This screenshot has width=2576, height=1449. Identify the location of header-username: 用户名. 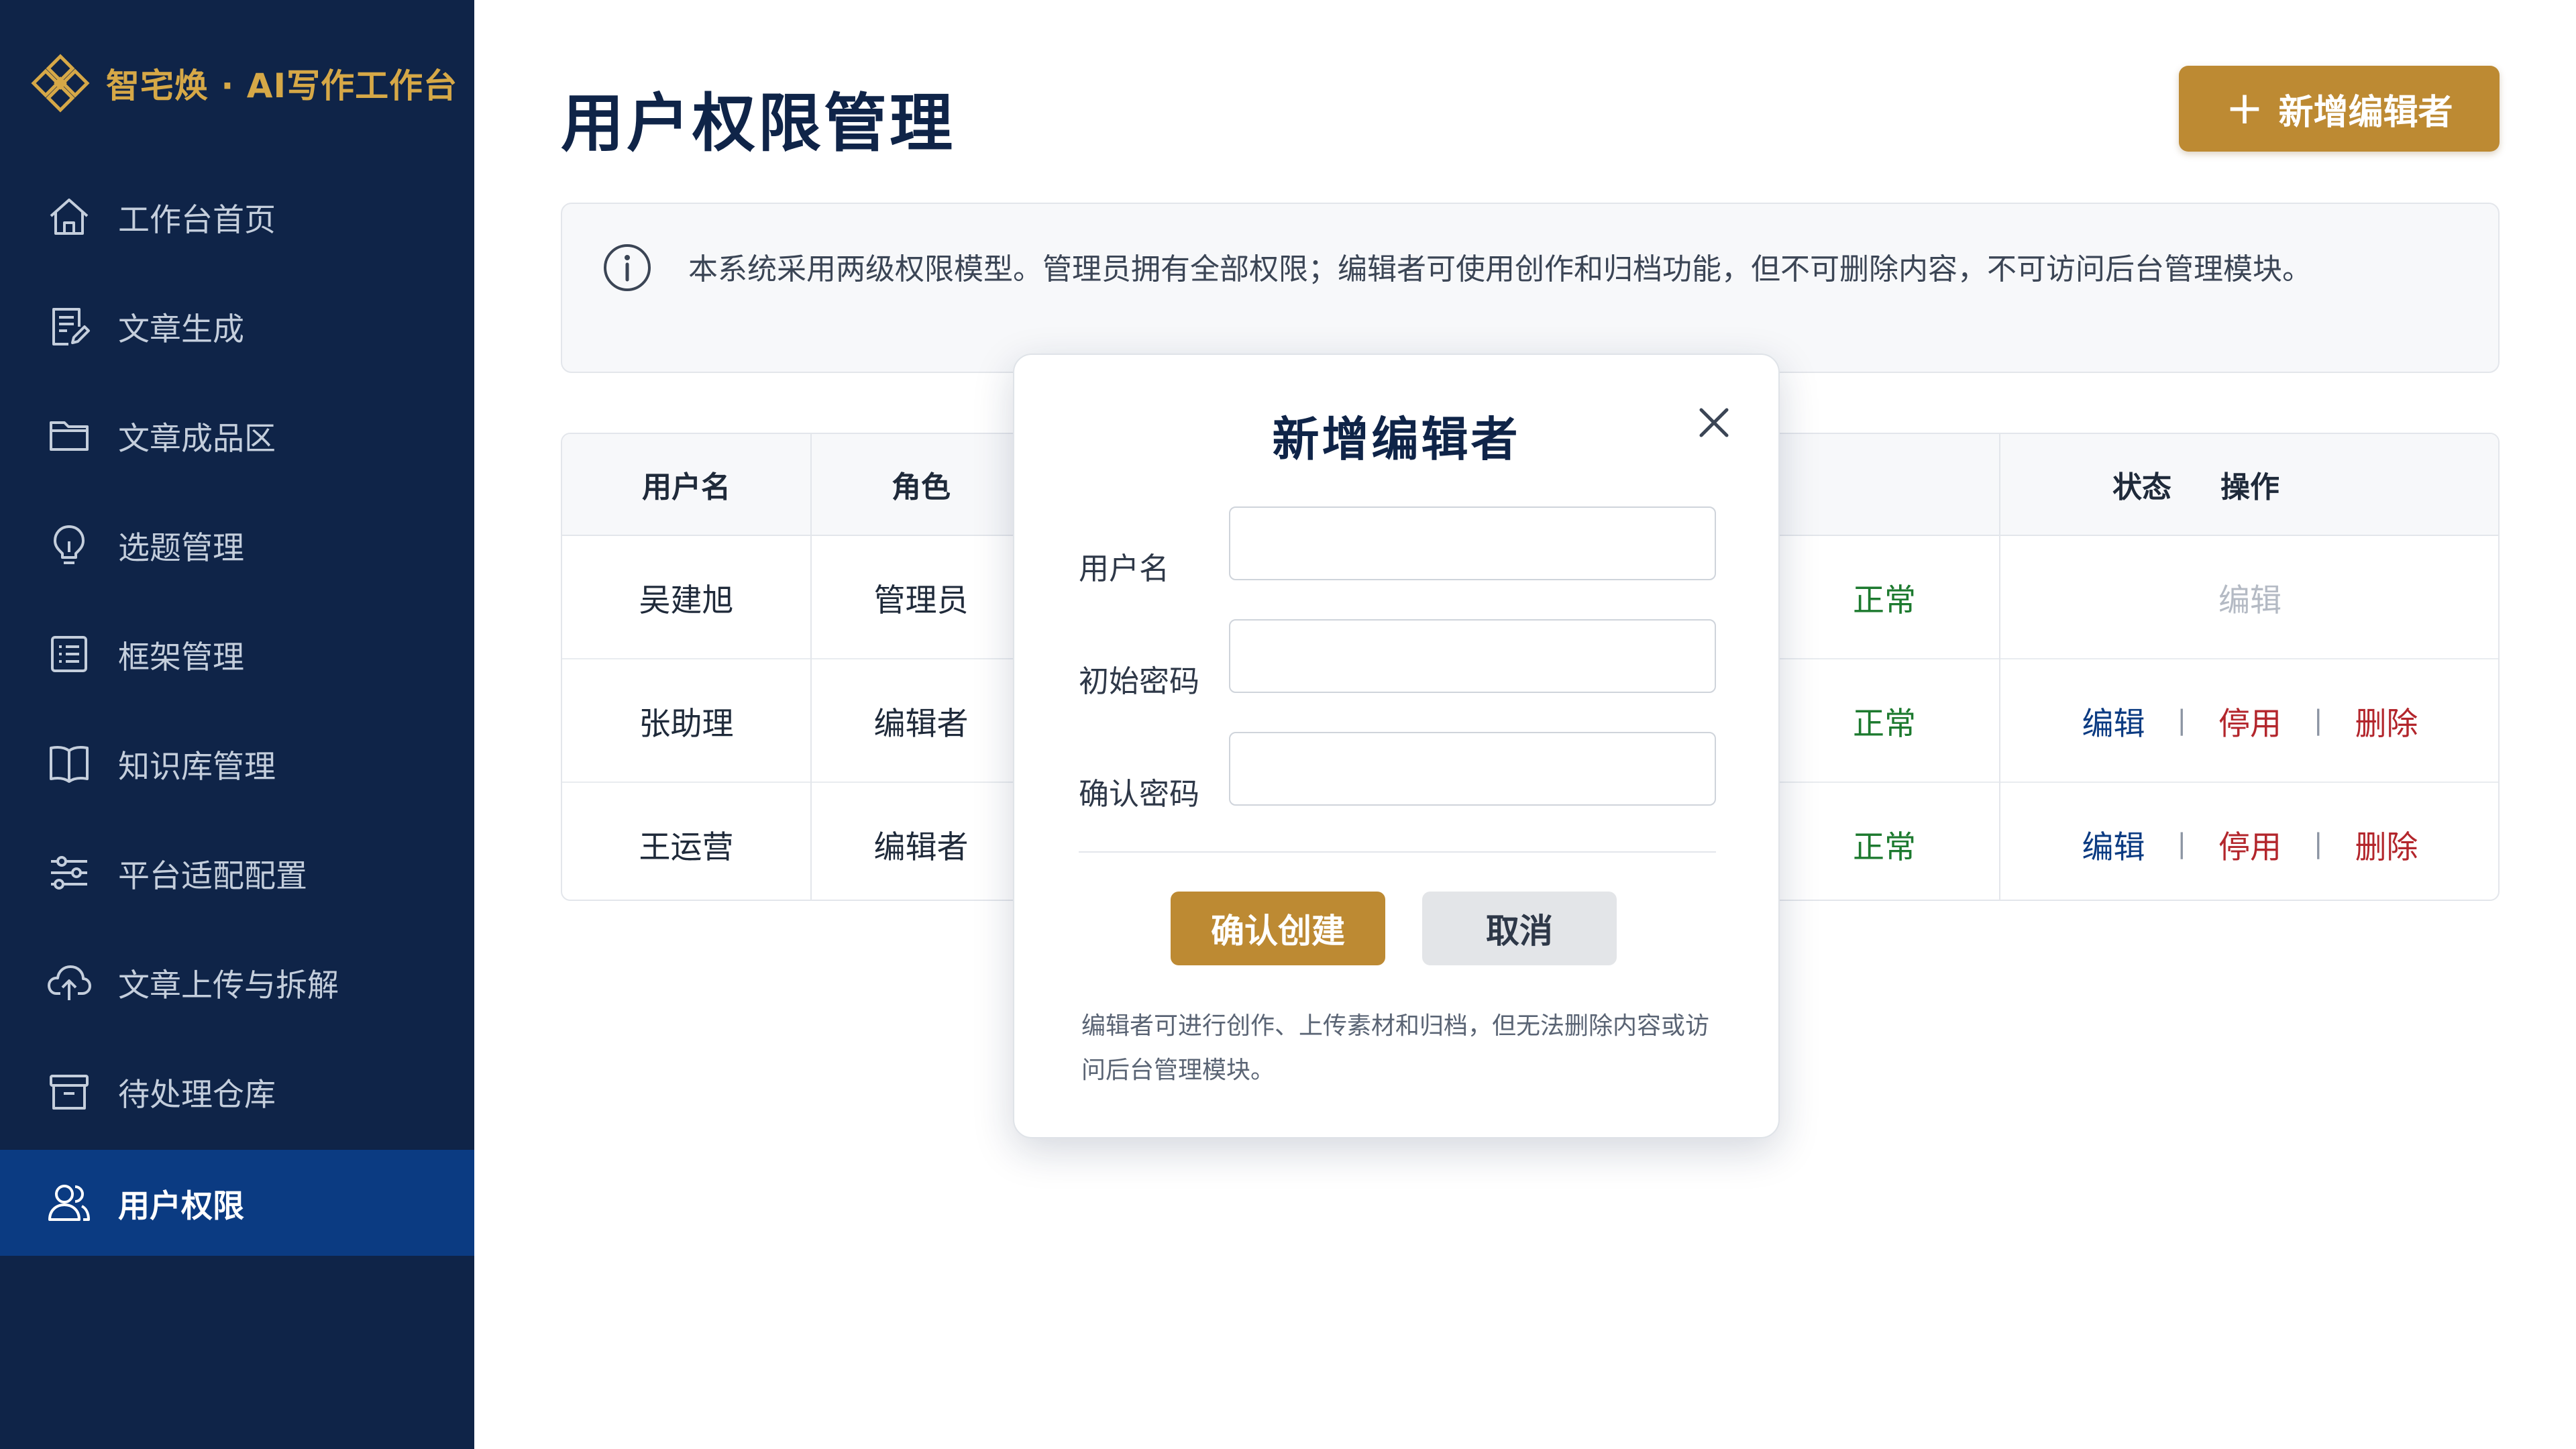
(686, 487).